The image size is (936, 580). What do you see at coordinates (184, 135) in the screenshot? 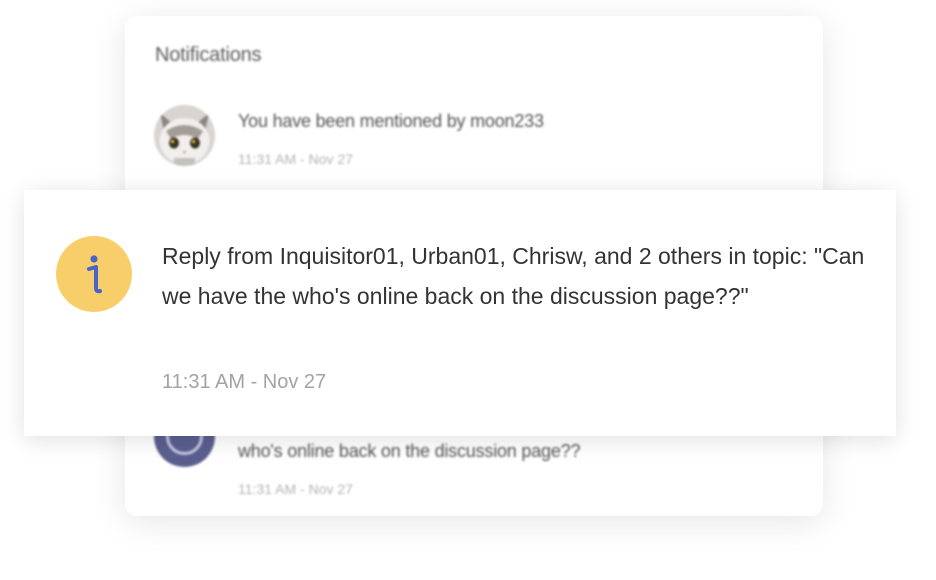
I see `cat-avatar-icon` at bounding box center [184, 135].